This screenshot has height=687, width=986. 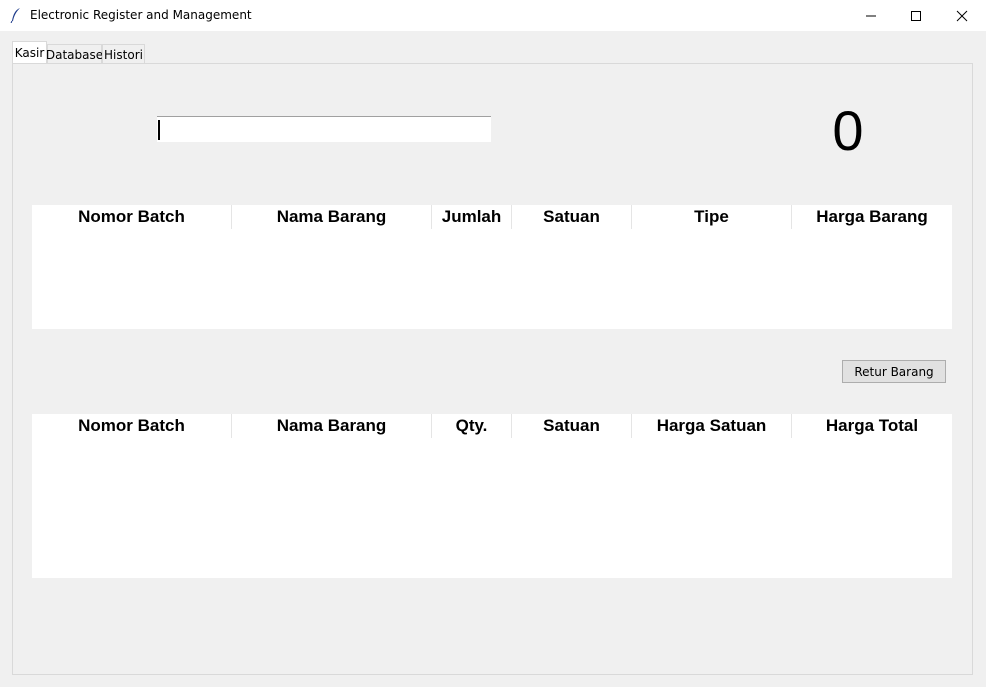 I want to click on column-header: Harga Total, so click(x=872, y=426).